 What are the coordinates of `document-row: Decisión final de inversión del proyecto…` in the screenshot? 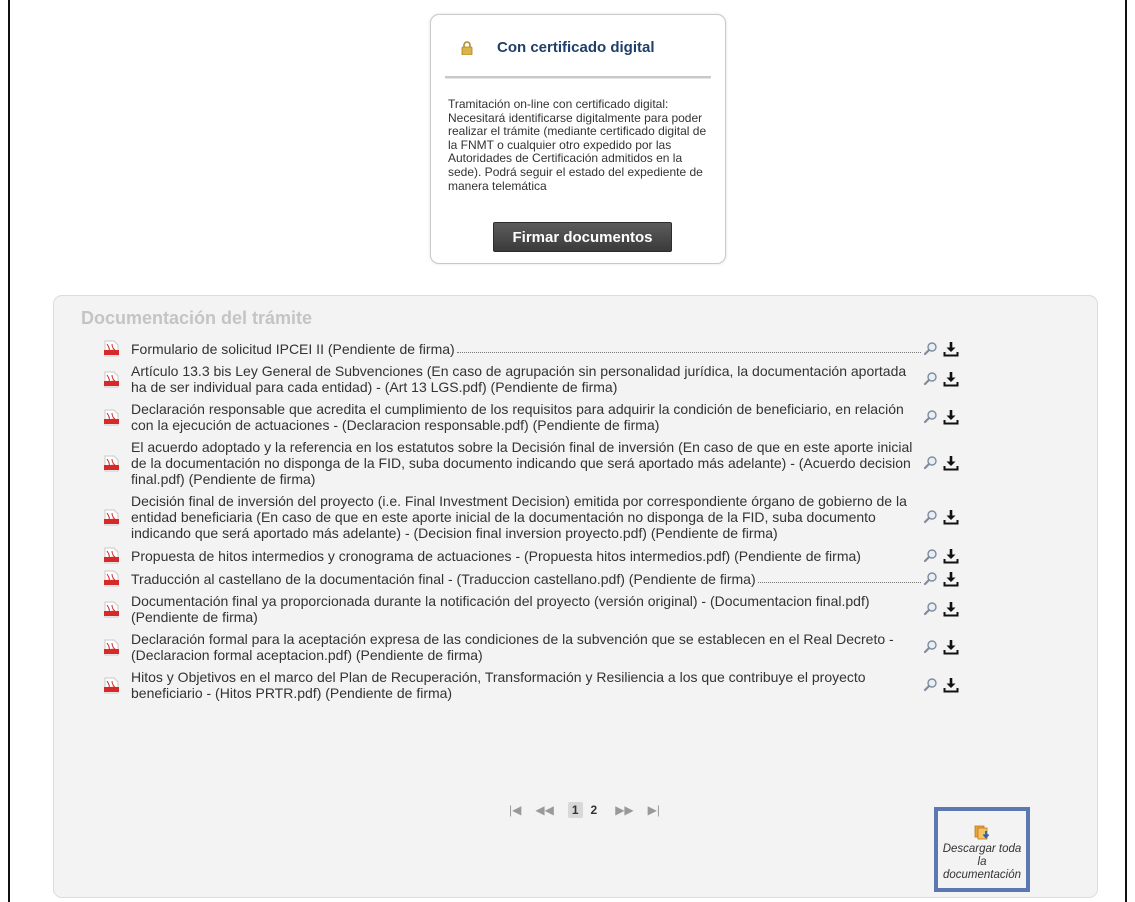 It's located at (539, 517).